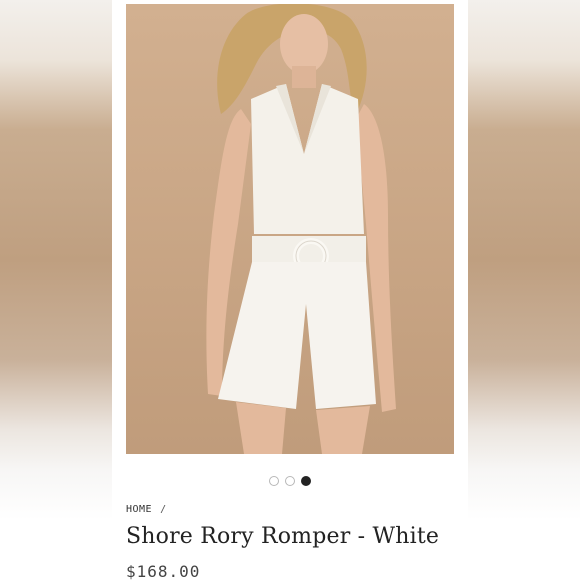 This screenshot has height=580, width=580. What do you see at coordinates (163, 571) in the screenshot?
I see `product-price: $168.00` at bounding box center [163, 571].